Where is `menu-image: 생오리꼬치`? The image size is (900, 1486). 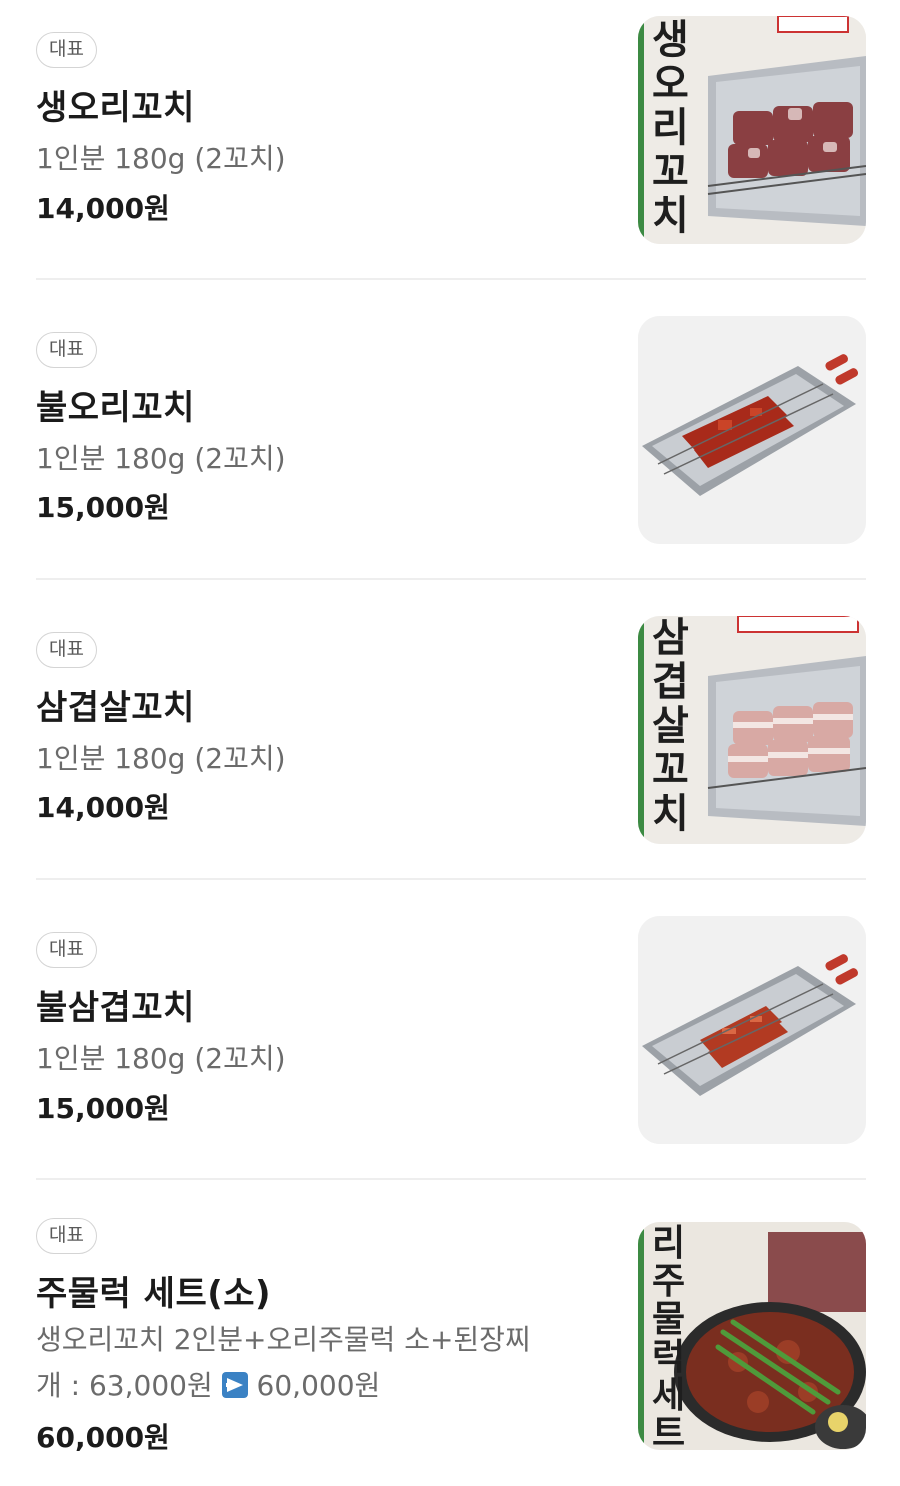
menu-image: 생오리꼬치 is located at coordinates (752, 130).